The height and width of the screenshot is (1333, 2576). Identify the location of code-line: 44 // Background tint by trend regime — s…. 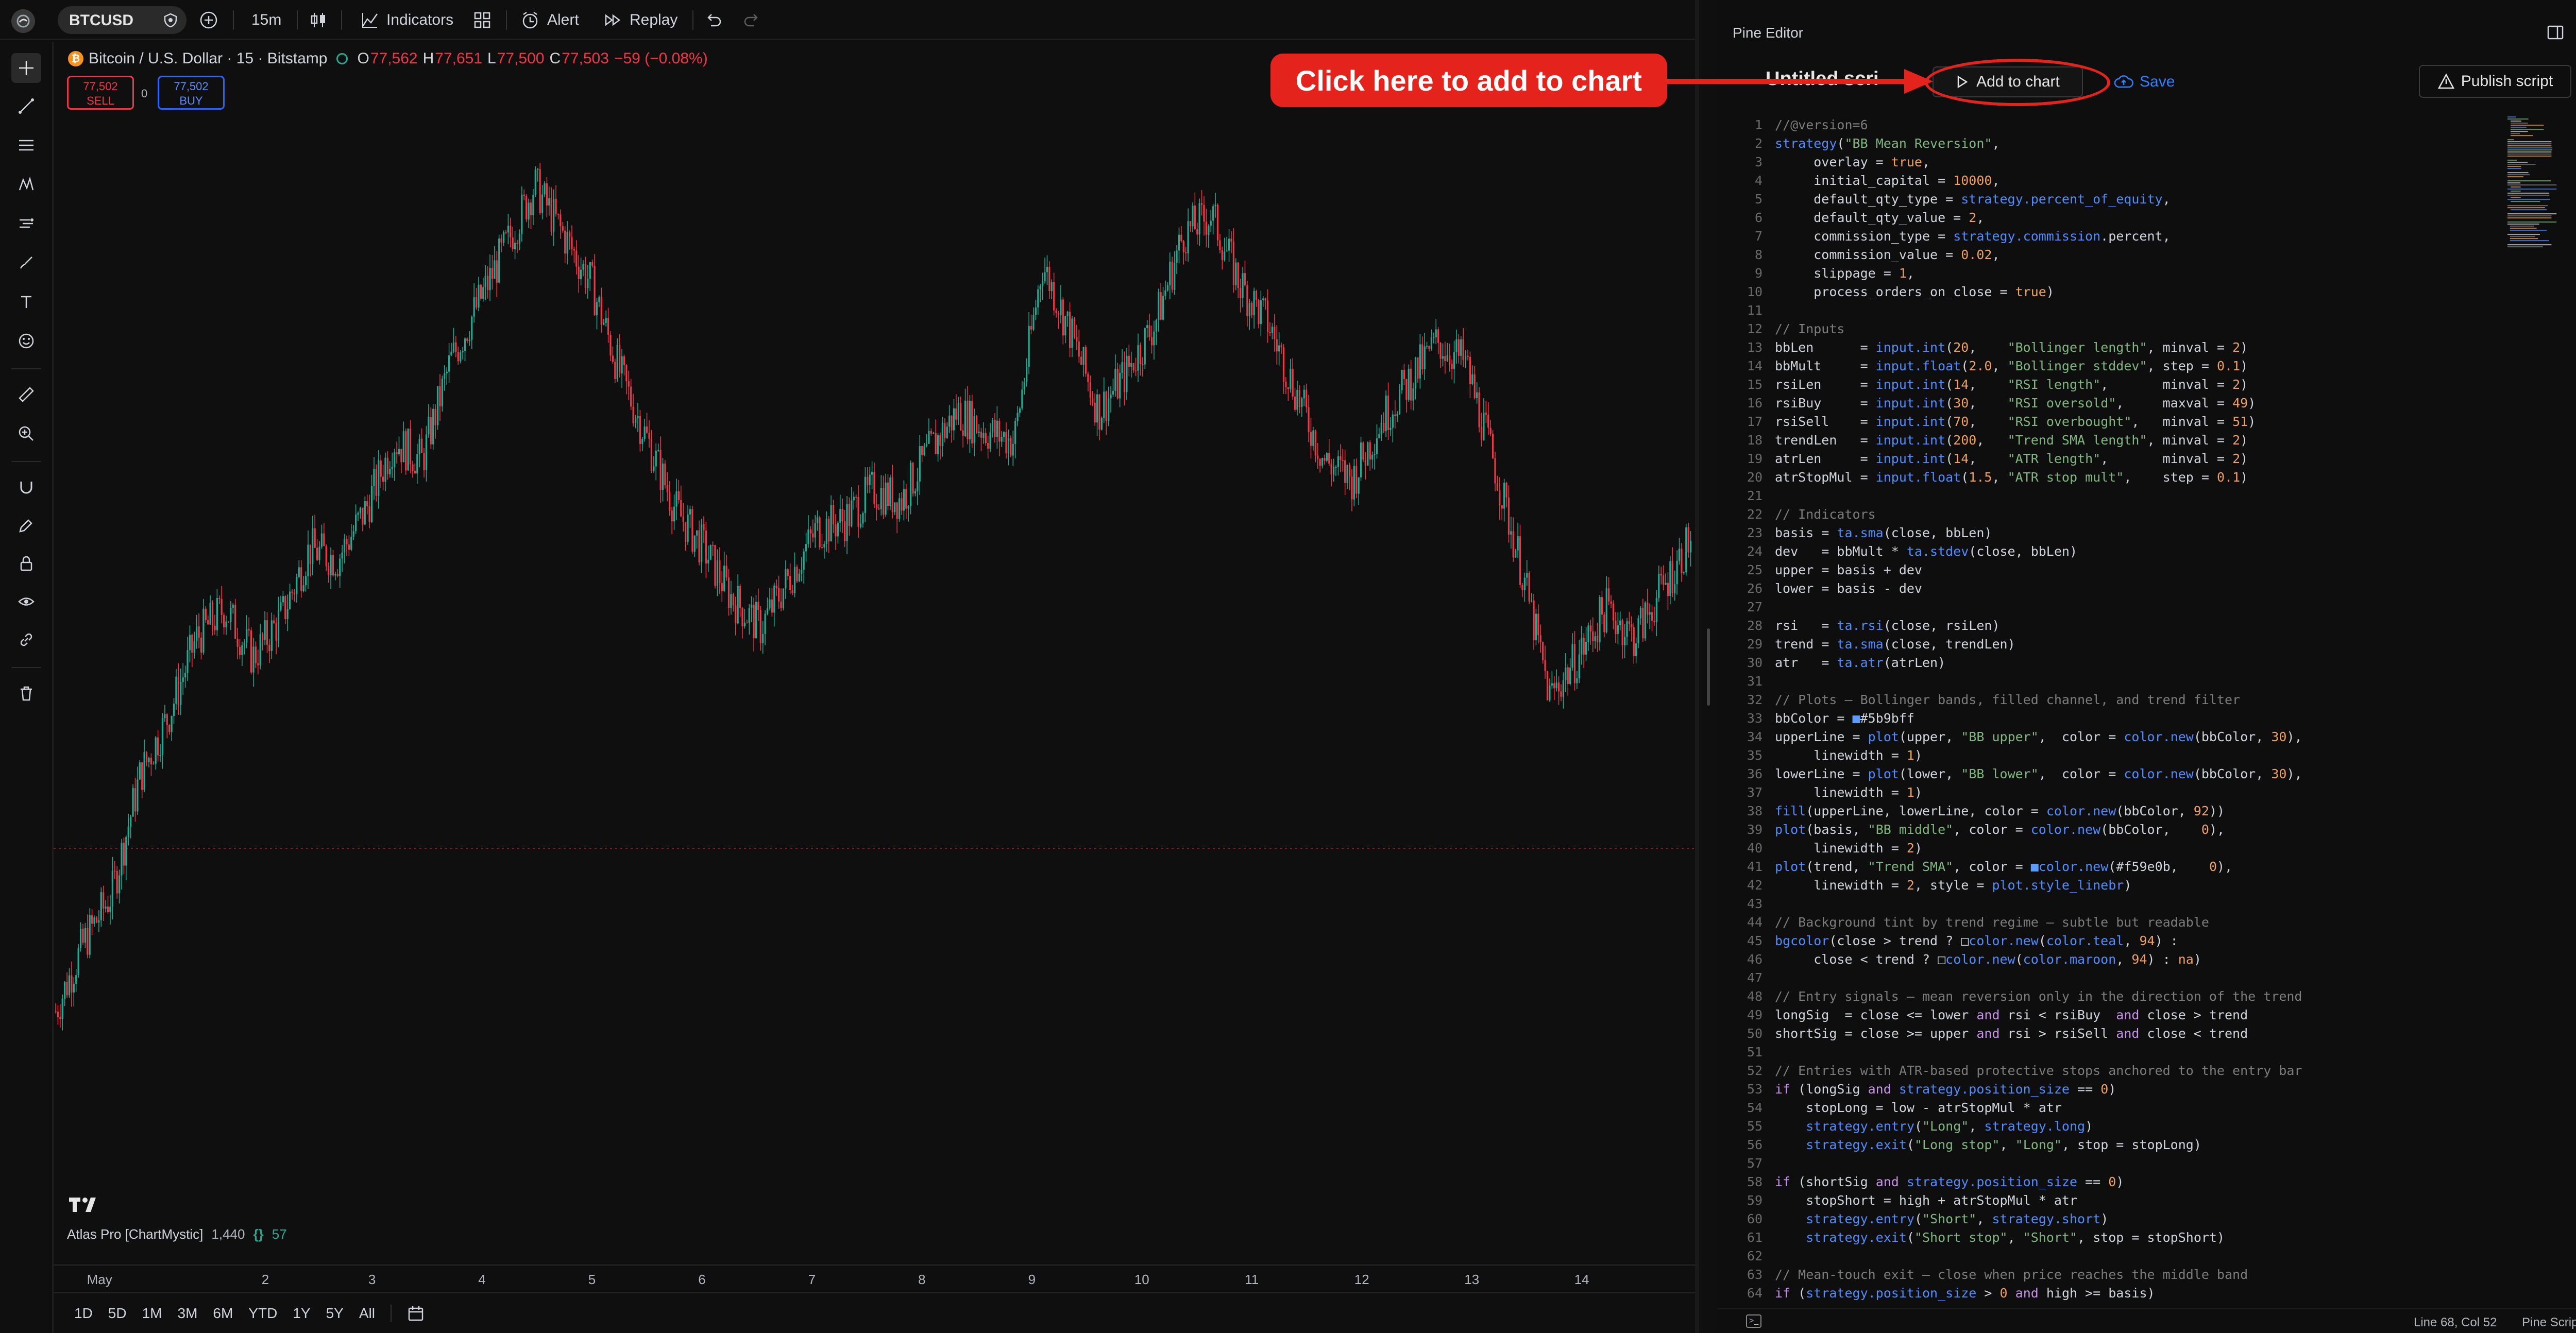
(1963, 924).